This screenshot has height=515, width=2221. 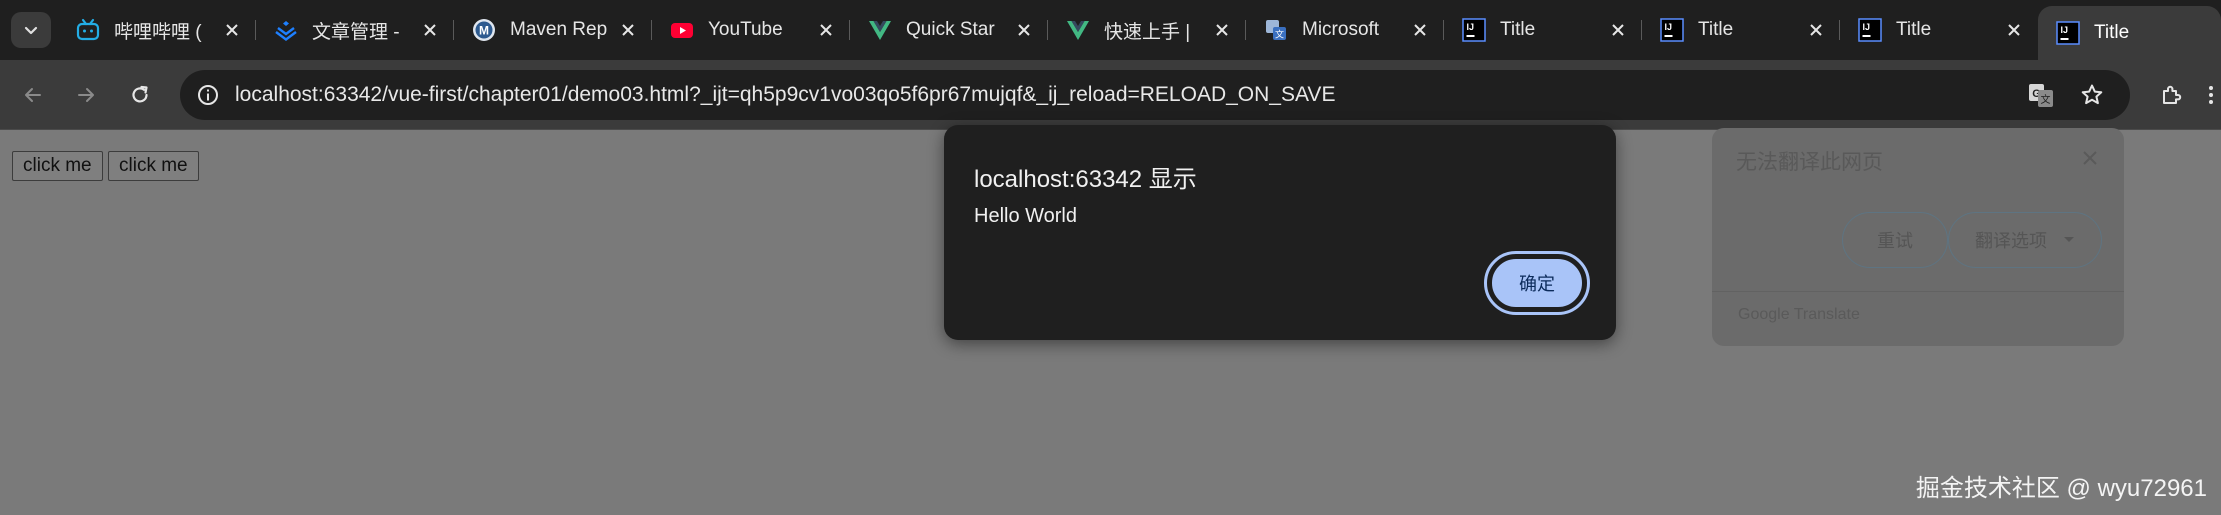 I want to click on forward-button, so click(x=86, y=95).